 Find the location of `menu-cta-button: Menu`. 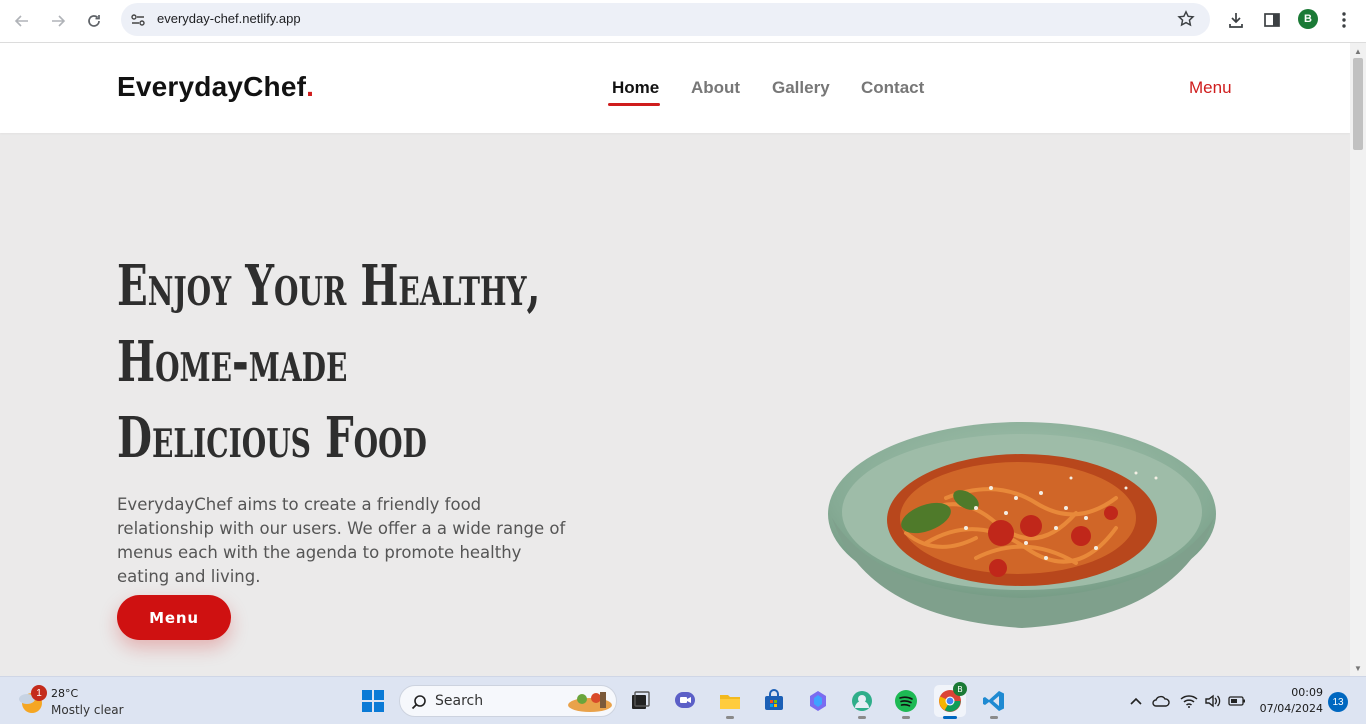

menu-cta-button: Menu is located at coordinates (174, 617).